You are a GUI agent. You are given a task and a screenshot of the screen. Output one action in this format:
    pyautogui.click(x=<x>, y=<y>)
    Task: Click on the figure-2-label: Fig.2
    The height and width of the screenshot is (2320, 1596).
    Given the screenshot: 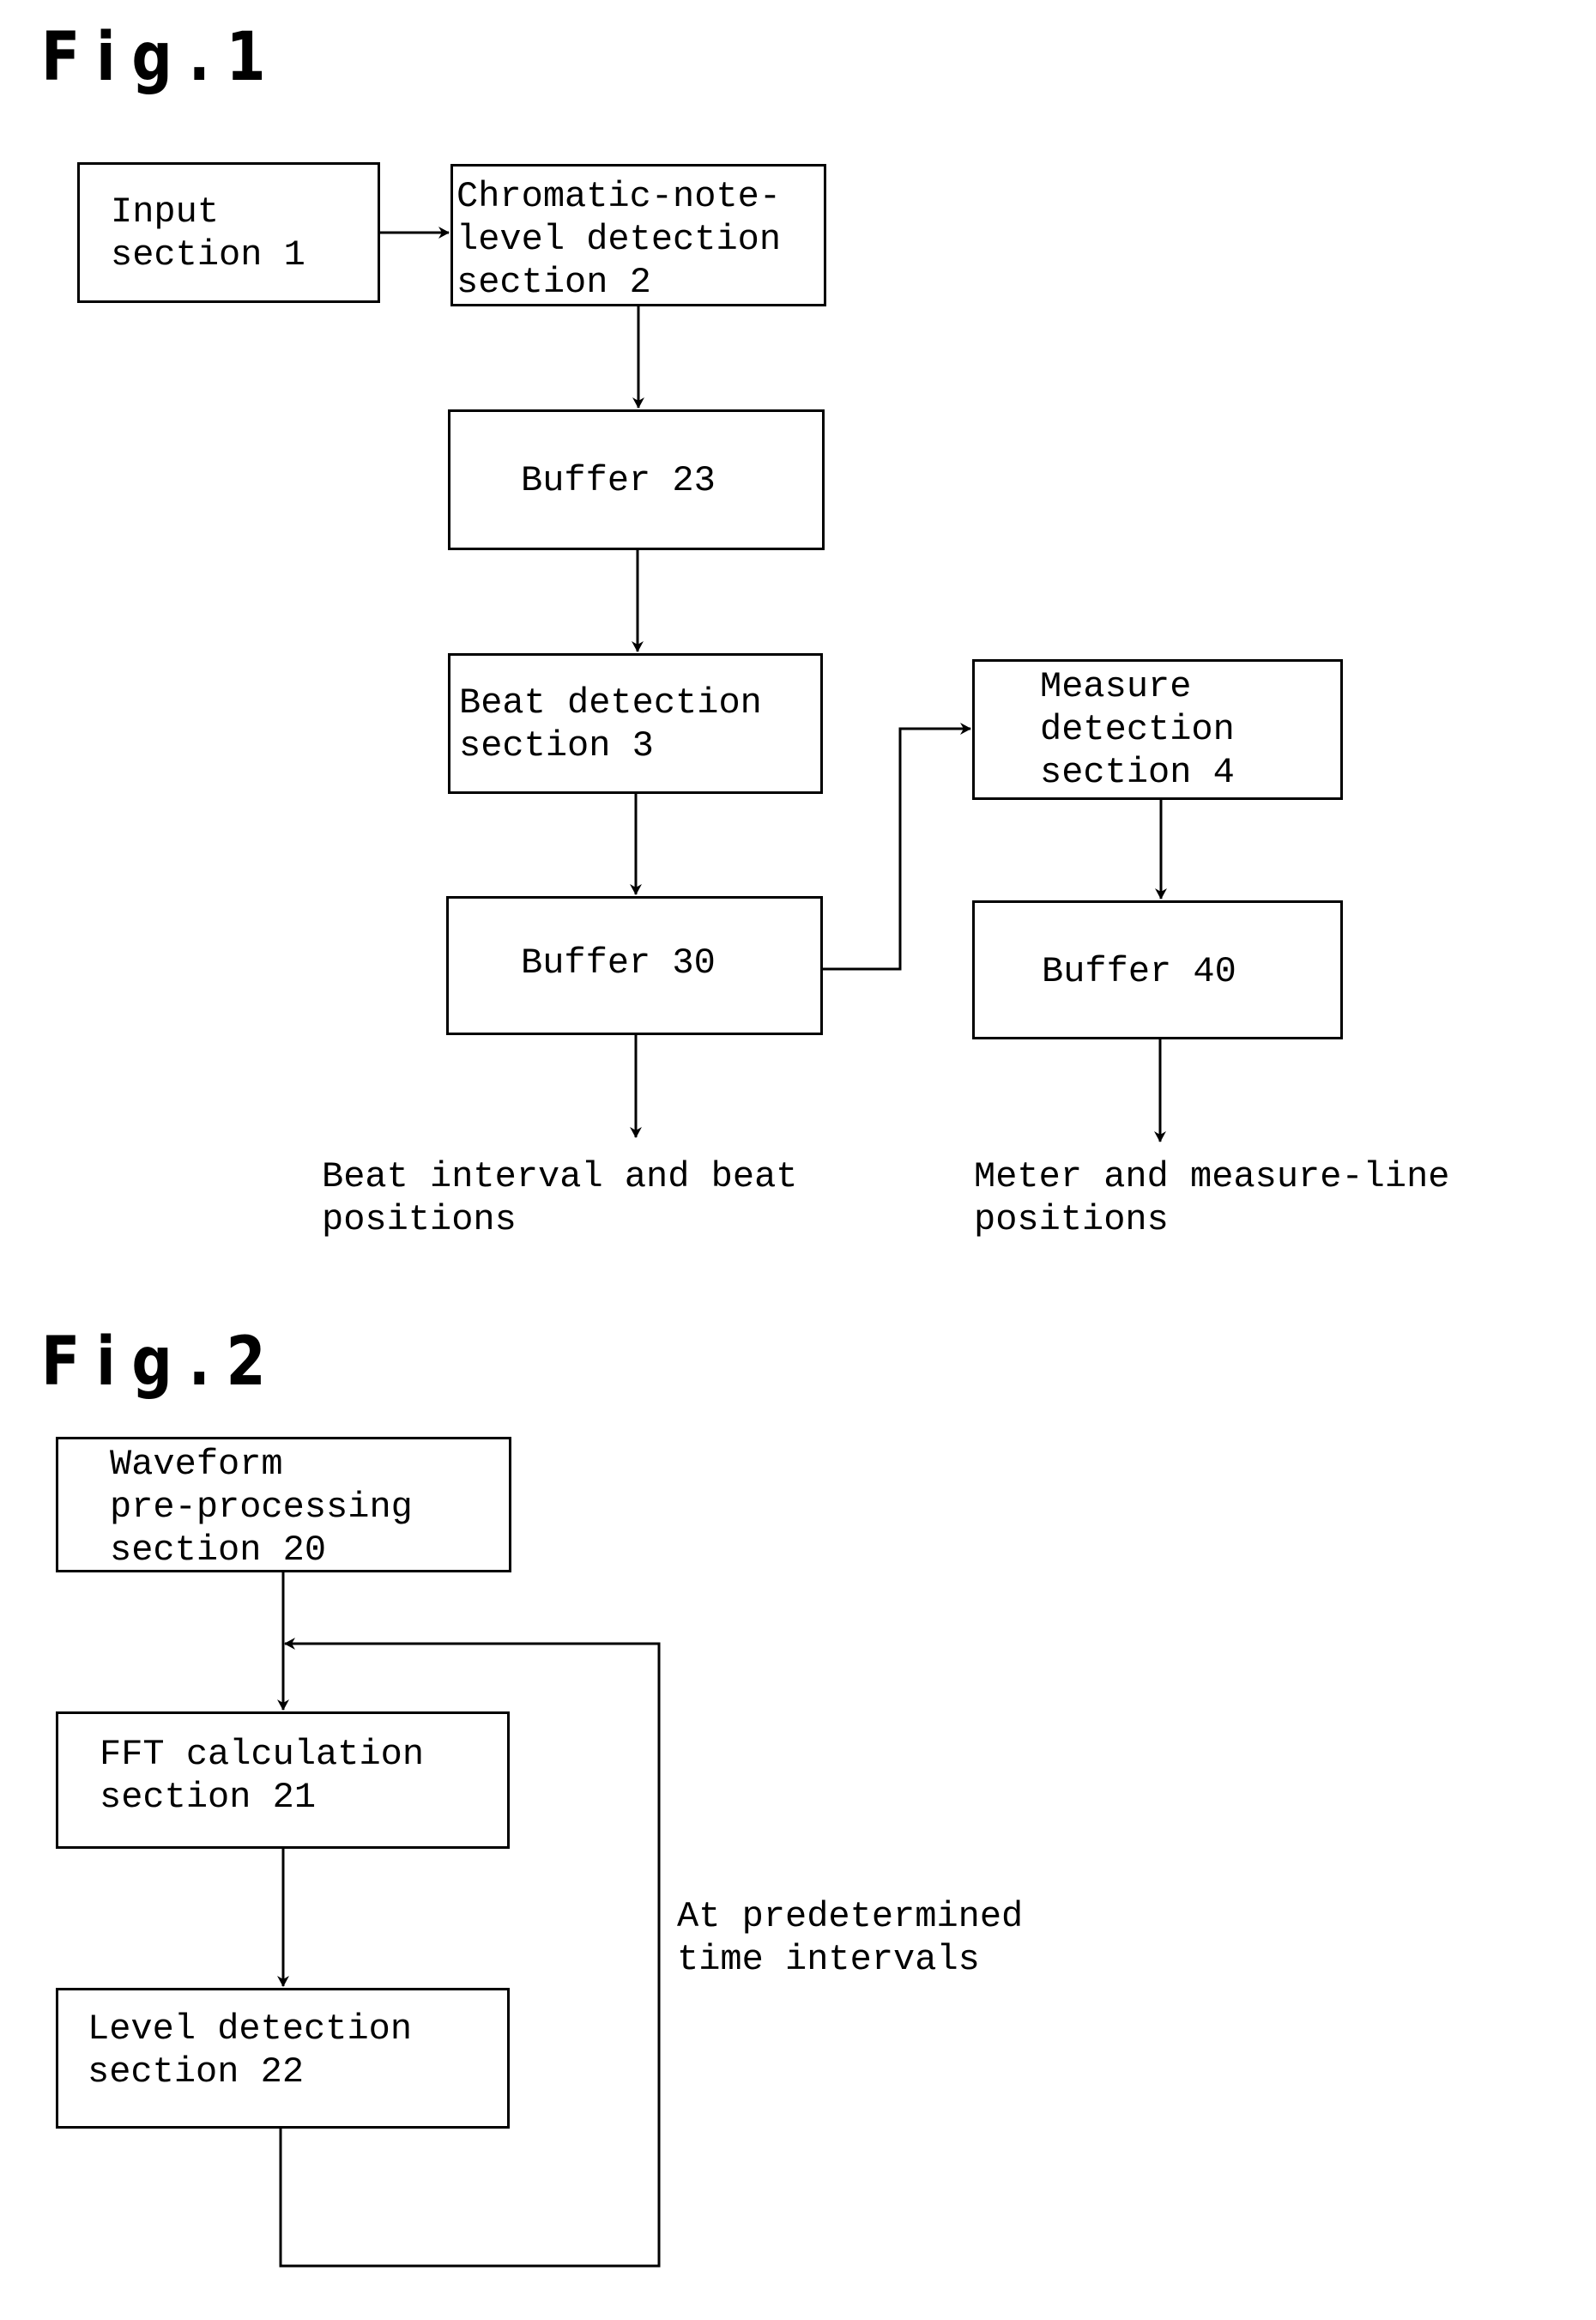 What is the action you would take?
    pyautogui.click(x=161, y=1362)
    